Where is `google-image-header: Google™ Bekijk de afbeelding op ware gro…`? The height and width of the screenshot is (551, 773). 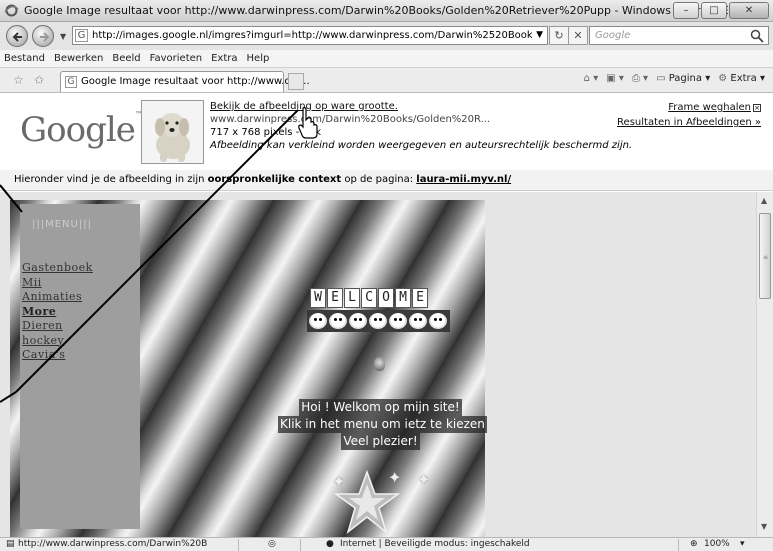 google-image-header: Google™ Bekijk de afbeelding op ware gro… is located at coordinates (386, 132).